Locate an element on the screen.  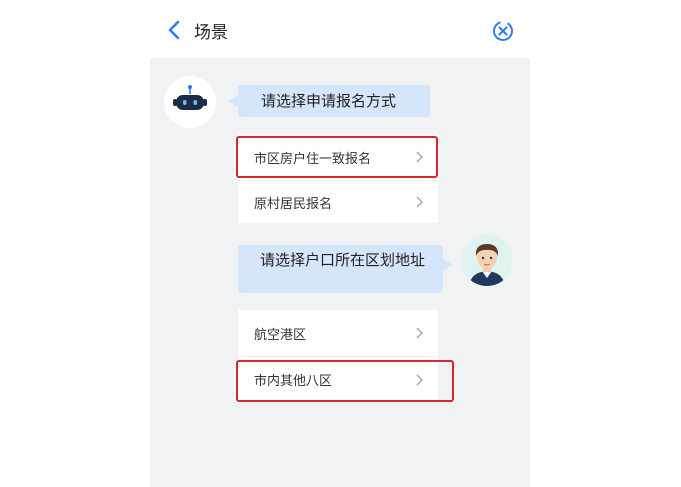
robot-icon is located at coordinates (190, 102).